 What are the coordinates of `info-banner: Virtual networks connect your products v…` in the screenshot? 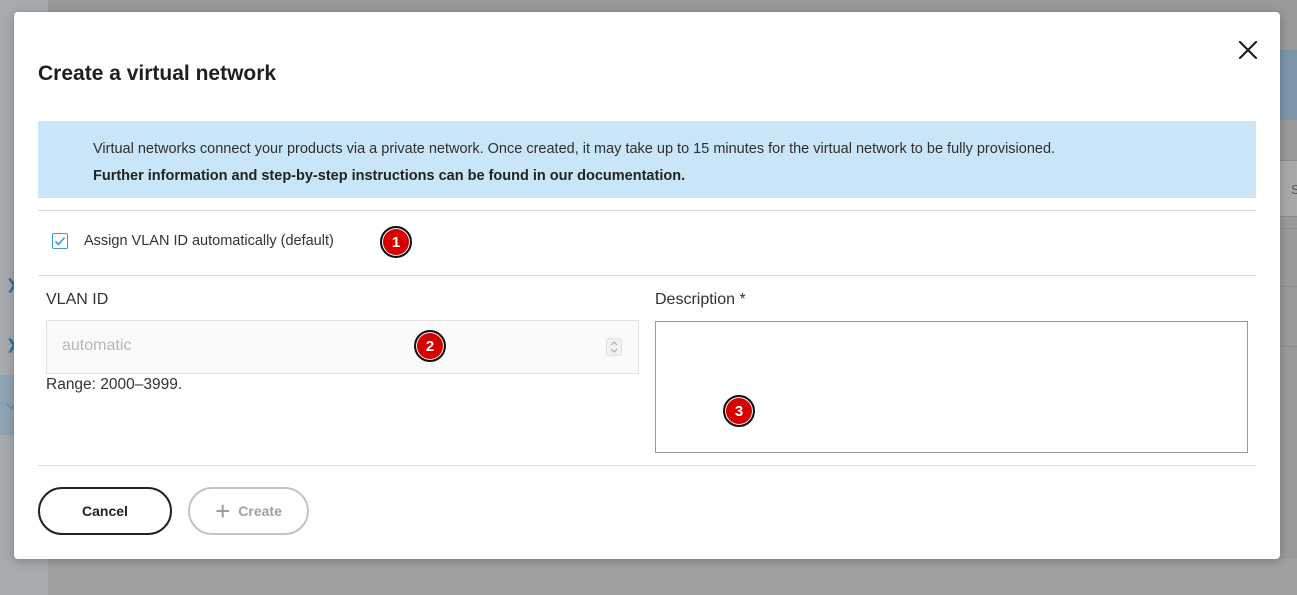 It's located at (647, 159).